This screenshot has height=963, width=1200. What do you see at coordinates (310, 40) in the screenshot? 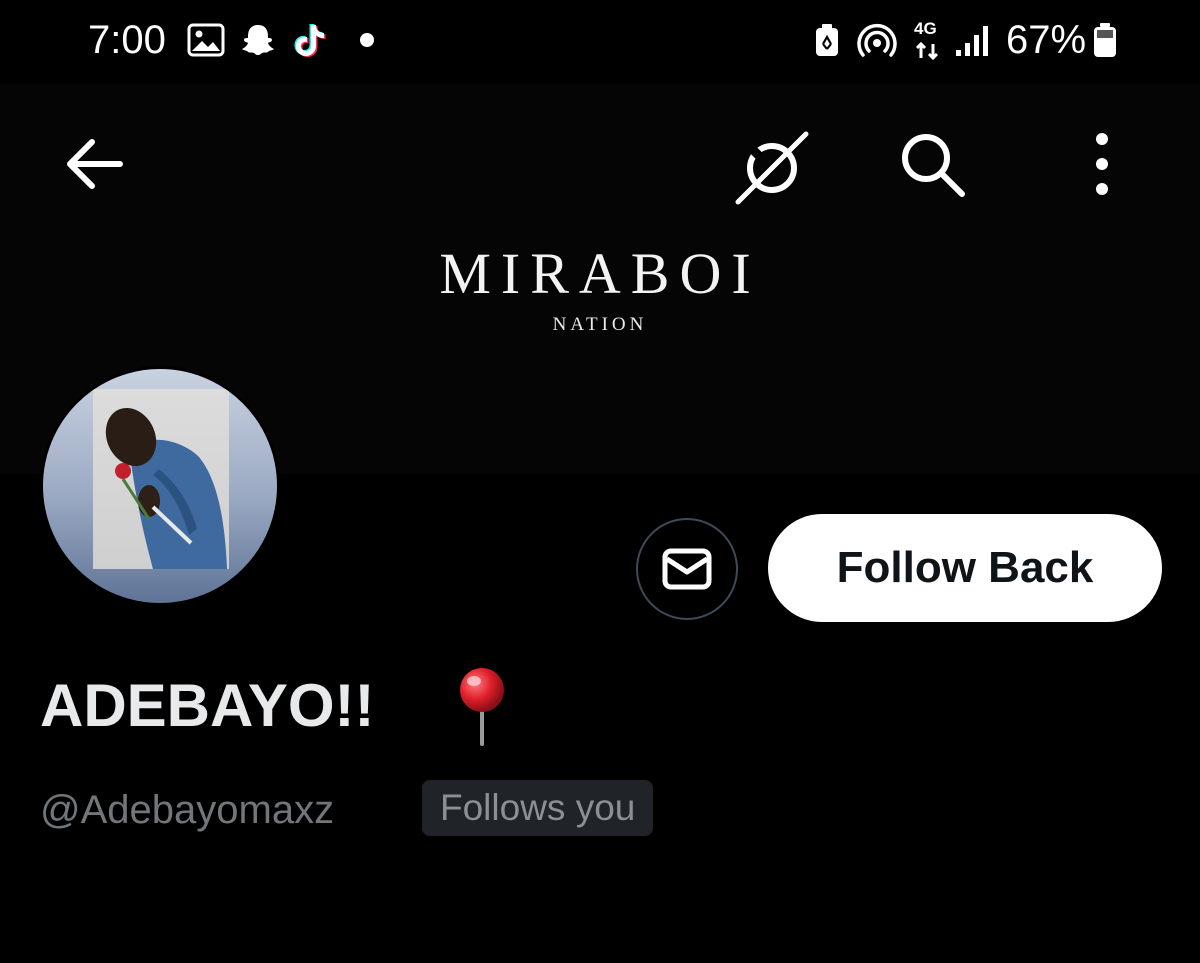
I see `tiktok-icon` at bounding box center [310, 40].